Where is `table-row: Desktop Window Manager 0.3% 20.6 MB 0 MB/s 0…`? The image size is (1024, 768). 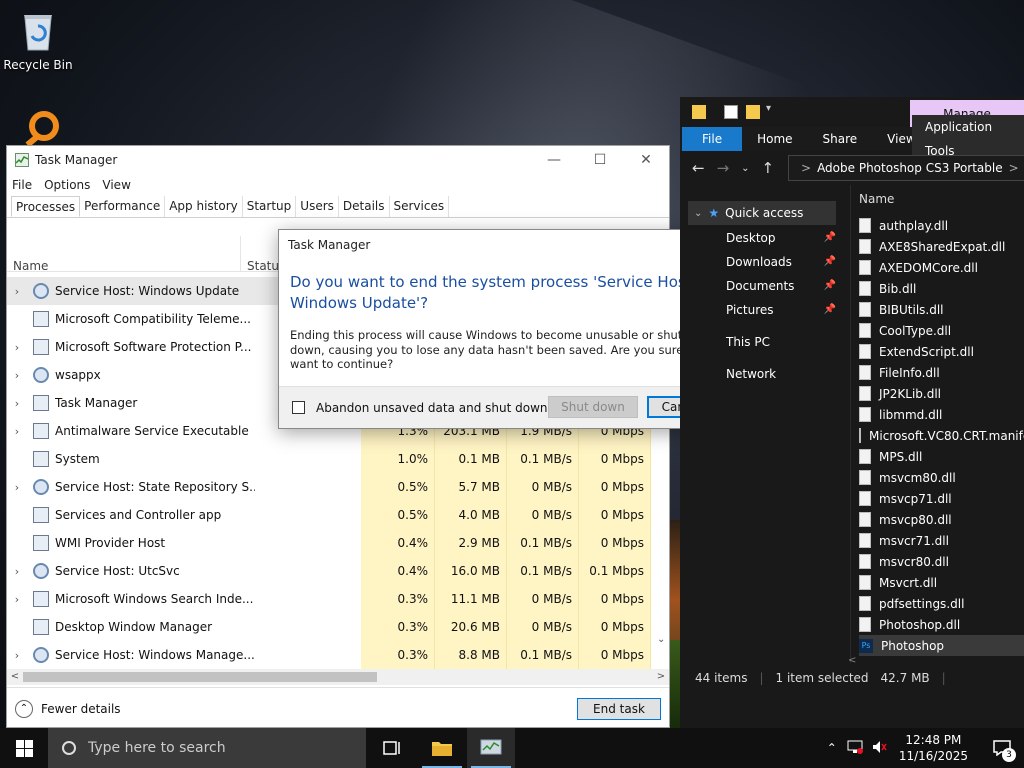 table-row: Desktop Window Manager 0.3% 20.6 MB 0 MB/s 0… is located at coordinates (333, 627).